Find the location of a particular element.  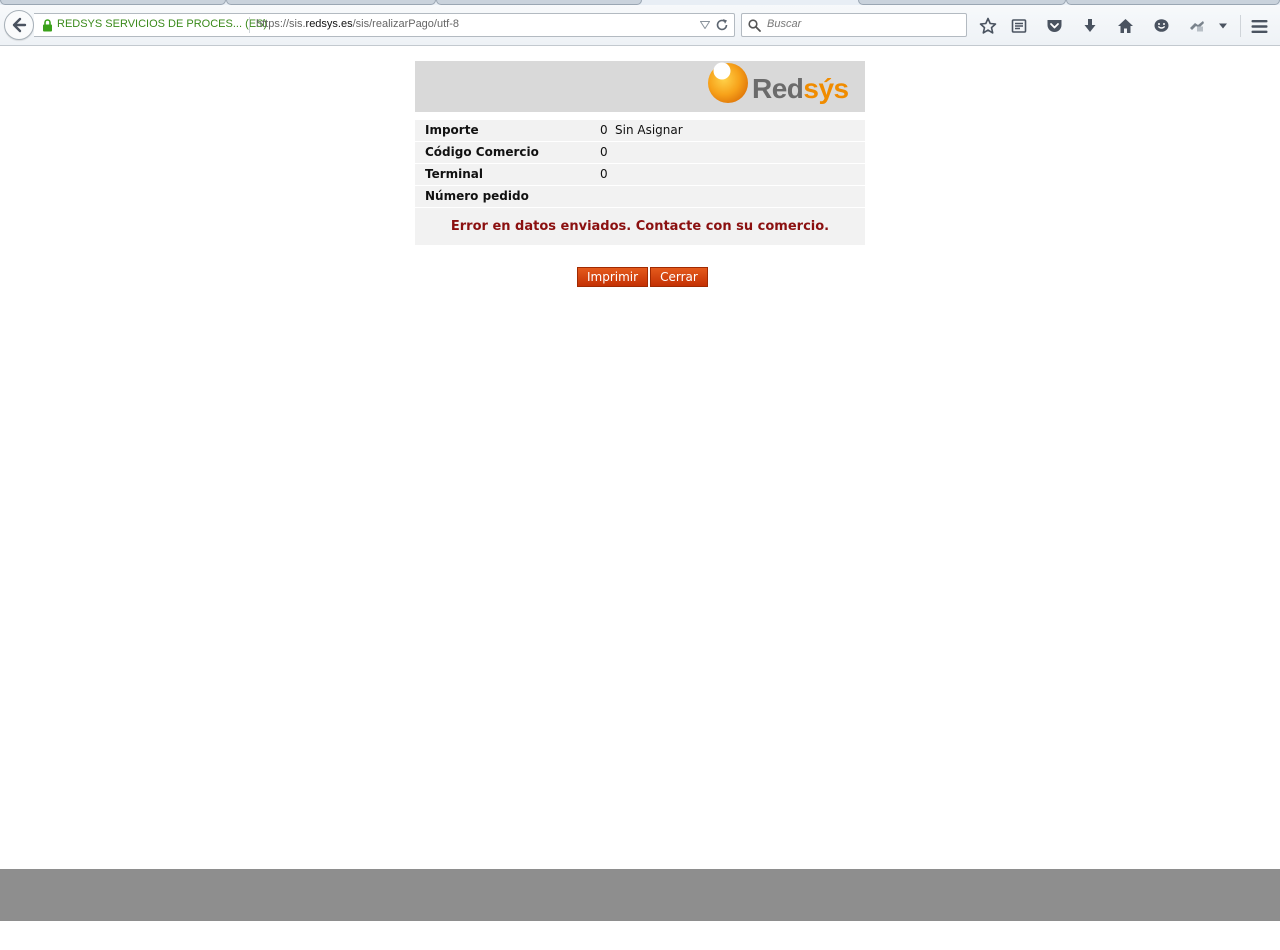

logo-text-sys: sýs is located at coordinates (826, 88).